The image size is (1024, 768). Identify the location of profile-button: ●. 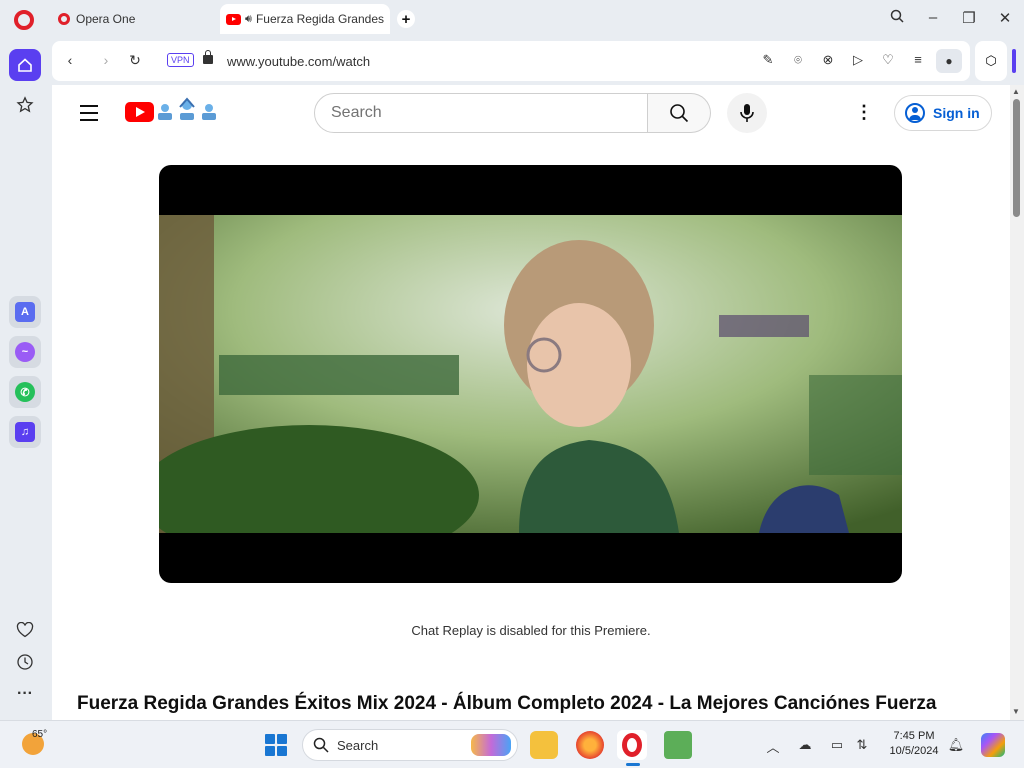
(949, 61).